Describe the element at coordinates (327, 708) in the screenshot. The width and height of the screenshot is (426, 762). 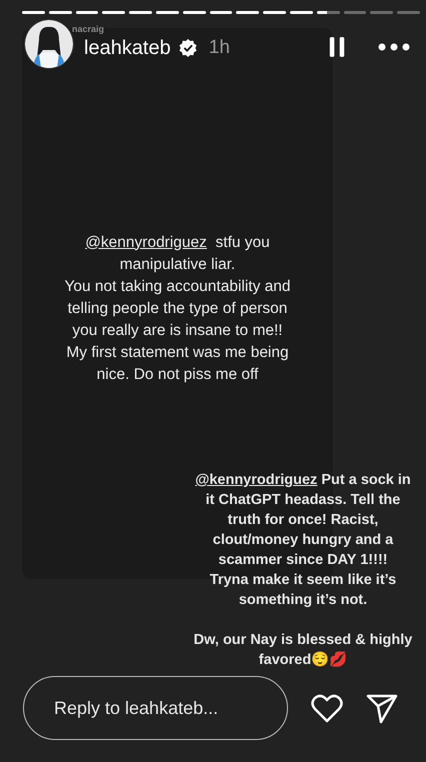
I see `heart-icon` at that location.